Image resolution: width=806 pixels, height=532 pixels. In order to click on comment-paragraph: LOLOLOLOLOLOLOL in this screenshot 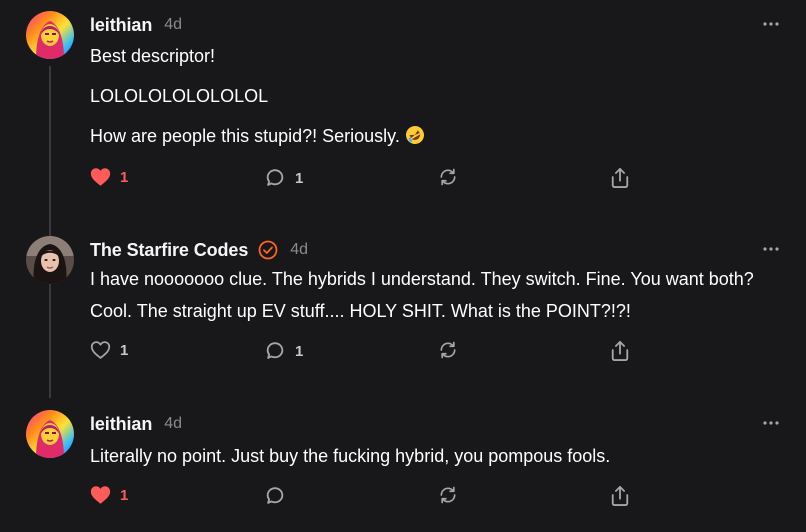, I will do `click(179, 96)`.